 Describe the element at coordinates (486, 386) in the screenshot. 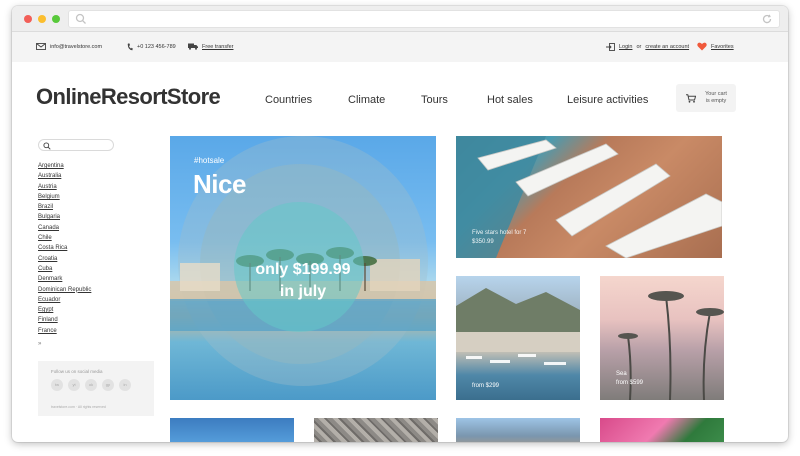

I see `harbor-price: from $299` at that location.